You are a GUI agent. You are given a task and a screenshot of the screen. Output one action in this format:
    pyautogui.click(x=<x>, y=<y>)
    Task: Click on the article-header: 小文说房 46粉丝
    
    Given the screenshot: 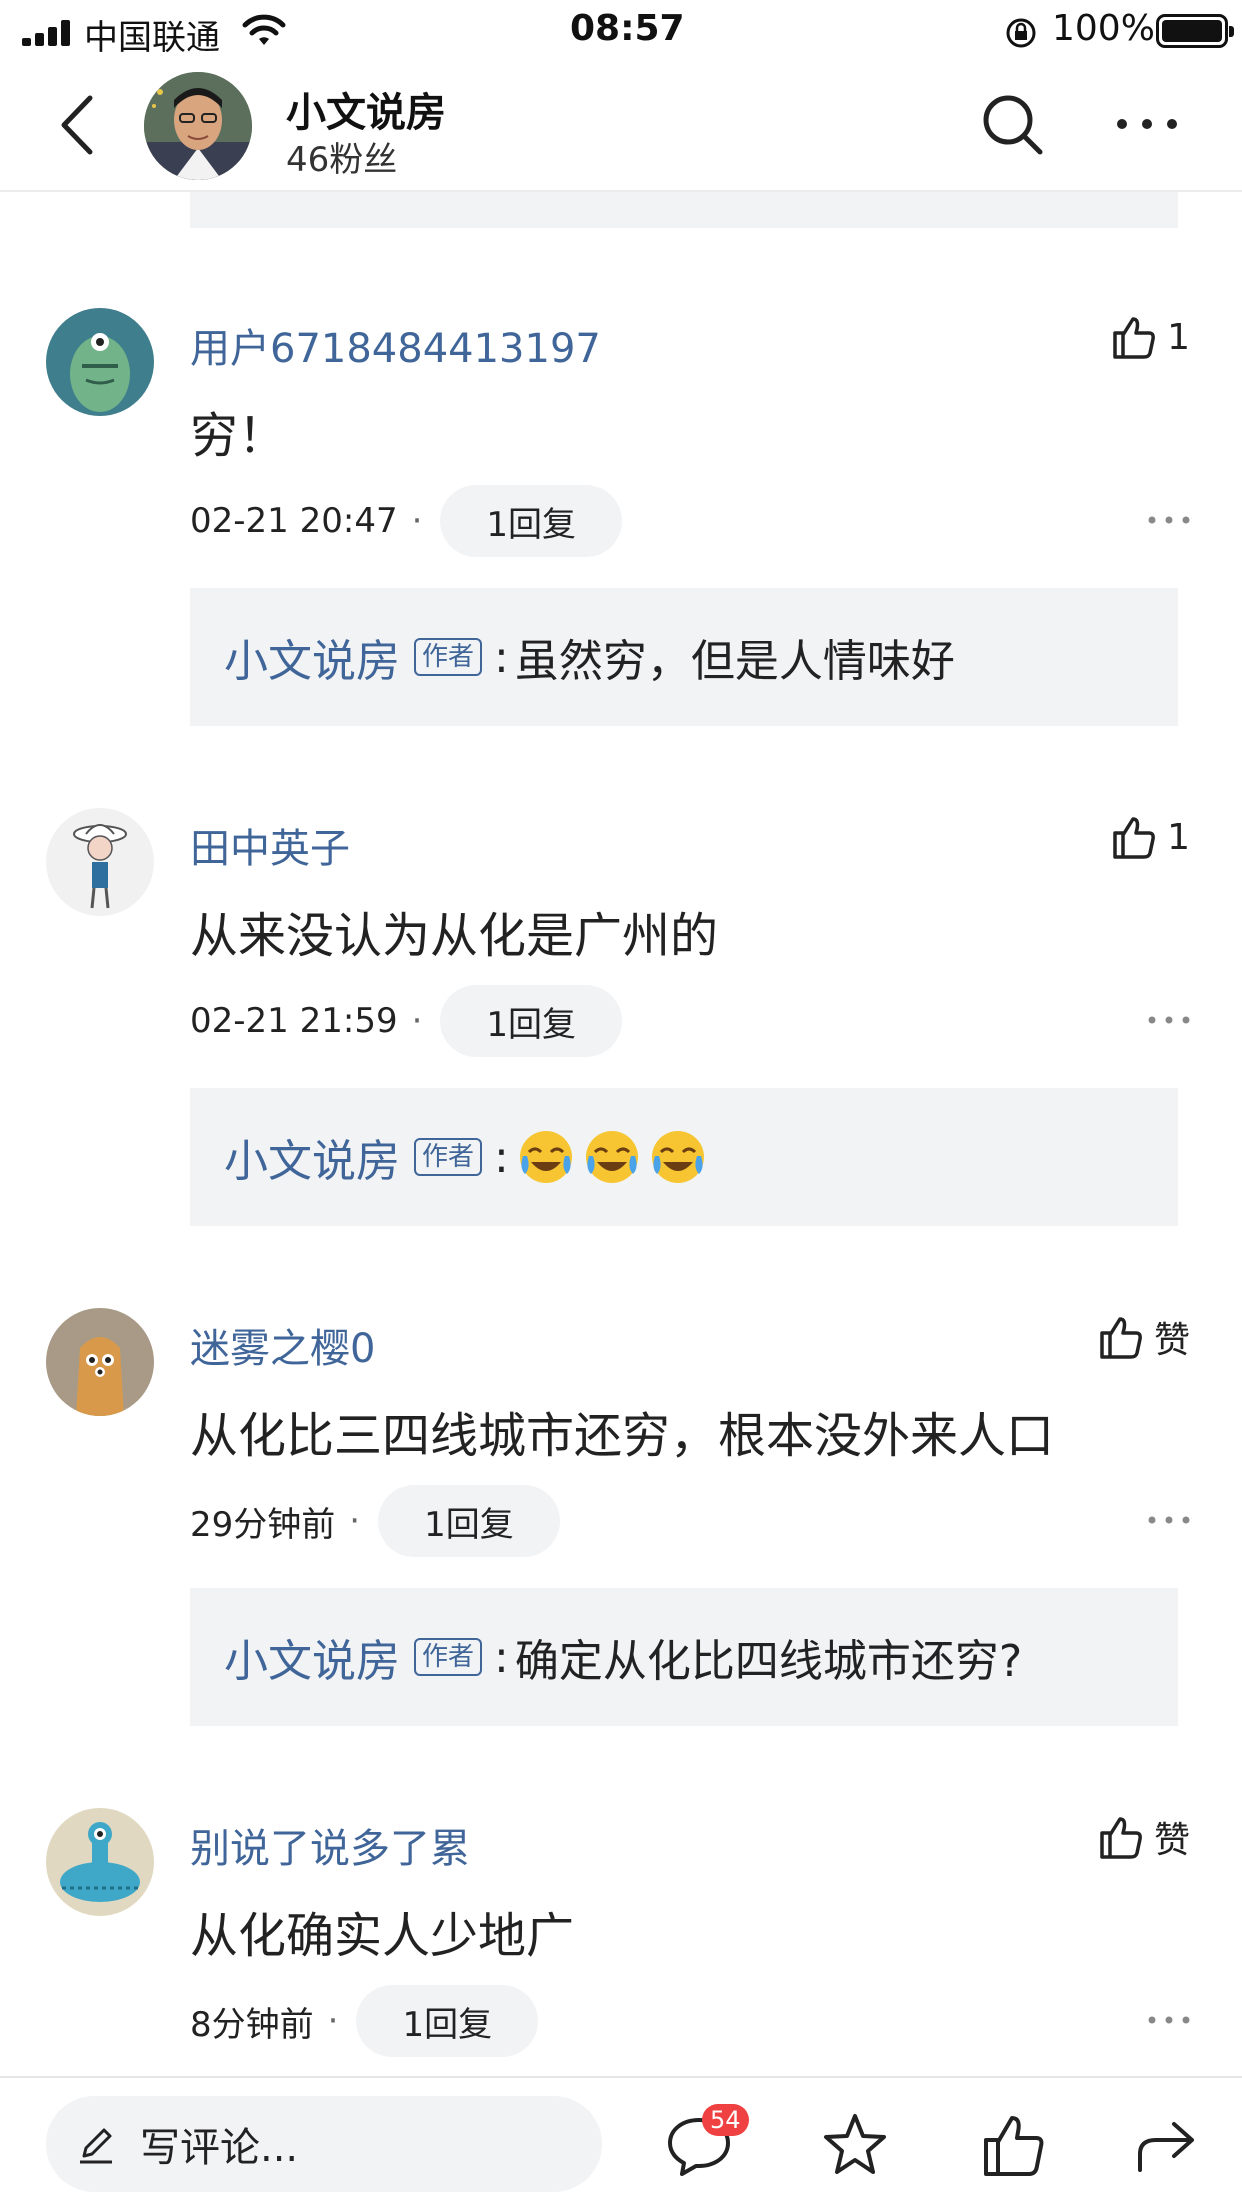 What is the action you would take?
    pyautogui.click(x=621, y=127)
    